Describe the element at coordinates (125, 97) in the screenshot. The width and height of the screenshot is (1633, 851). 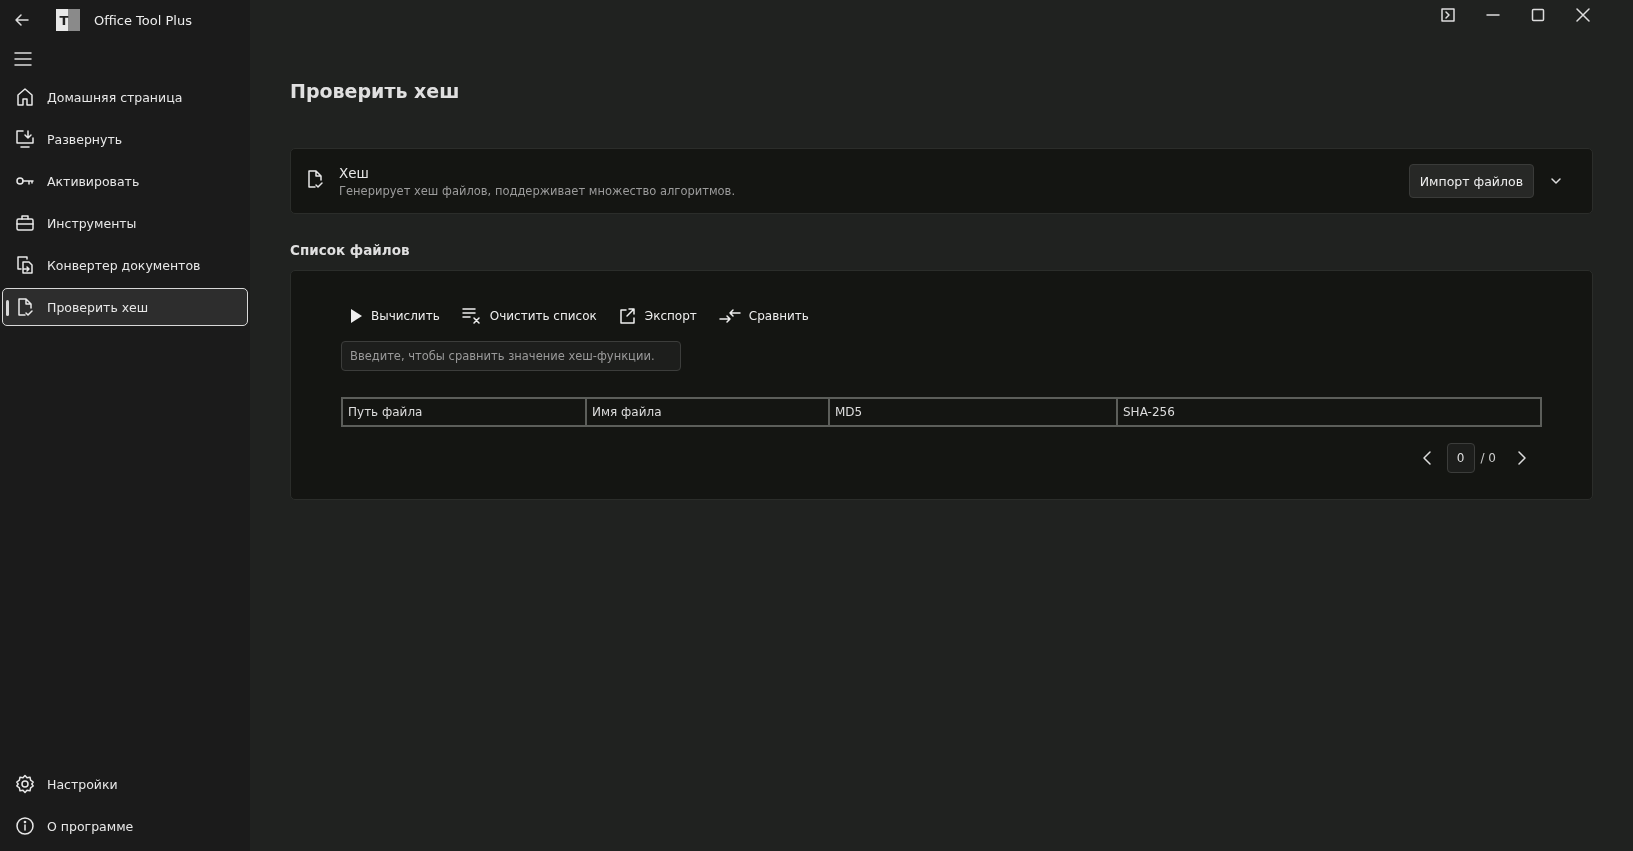
I see `nav-item: Домашняя страница` at that location.